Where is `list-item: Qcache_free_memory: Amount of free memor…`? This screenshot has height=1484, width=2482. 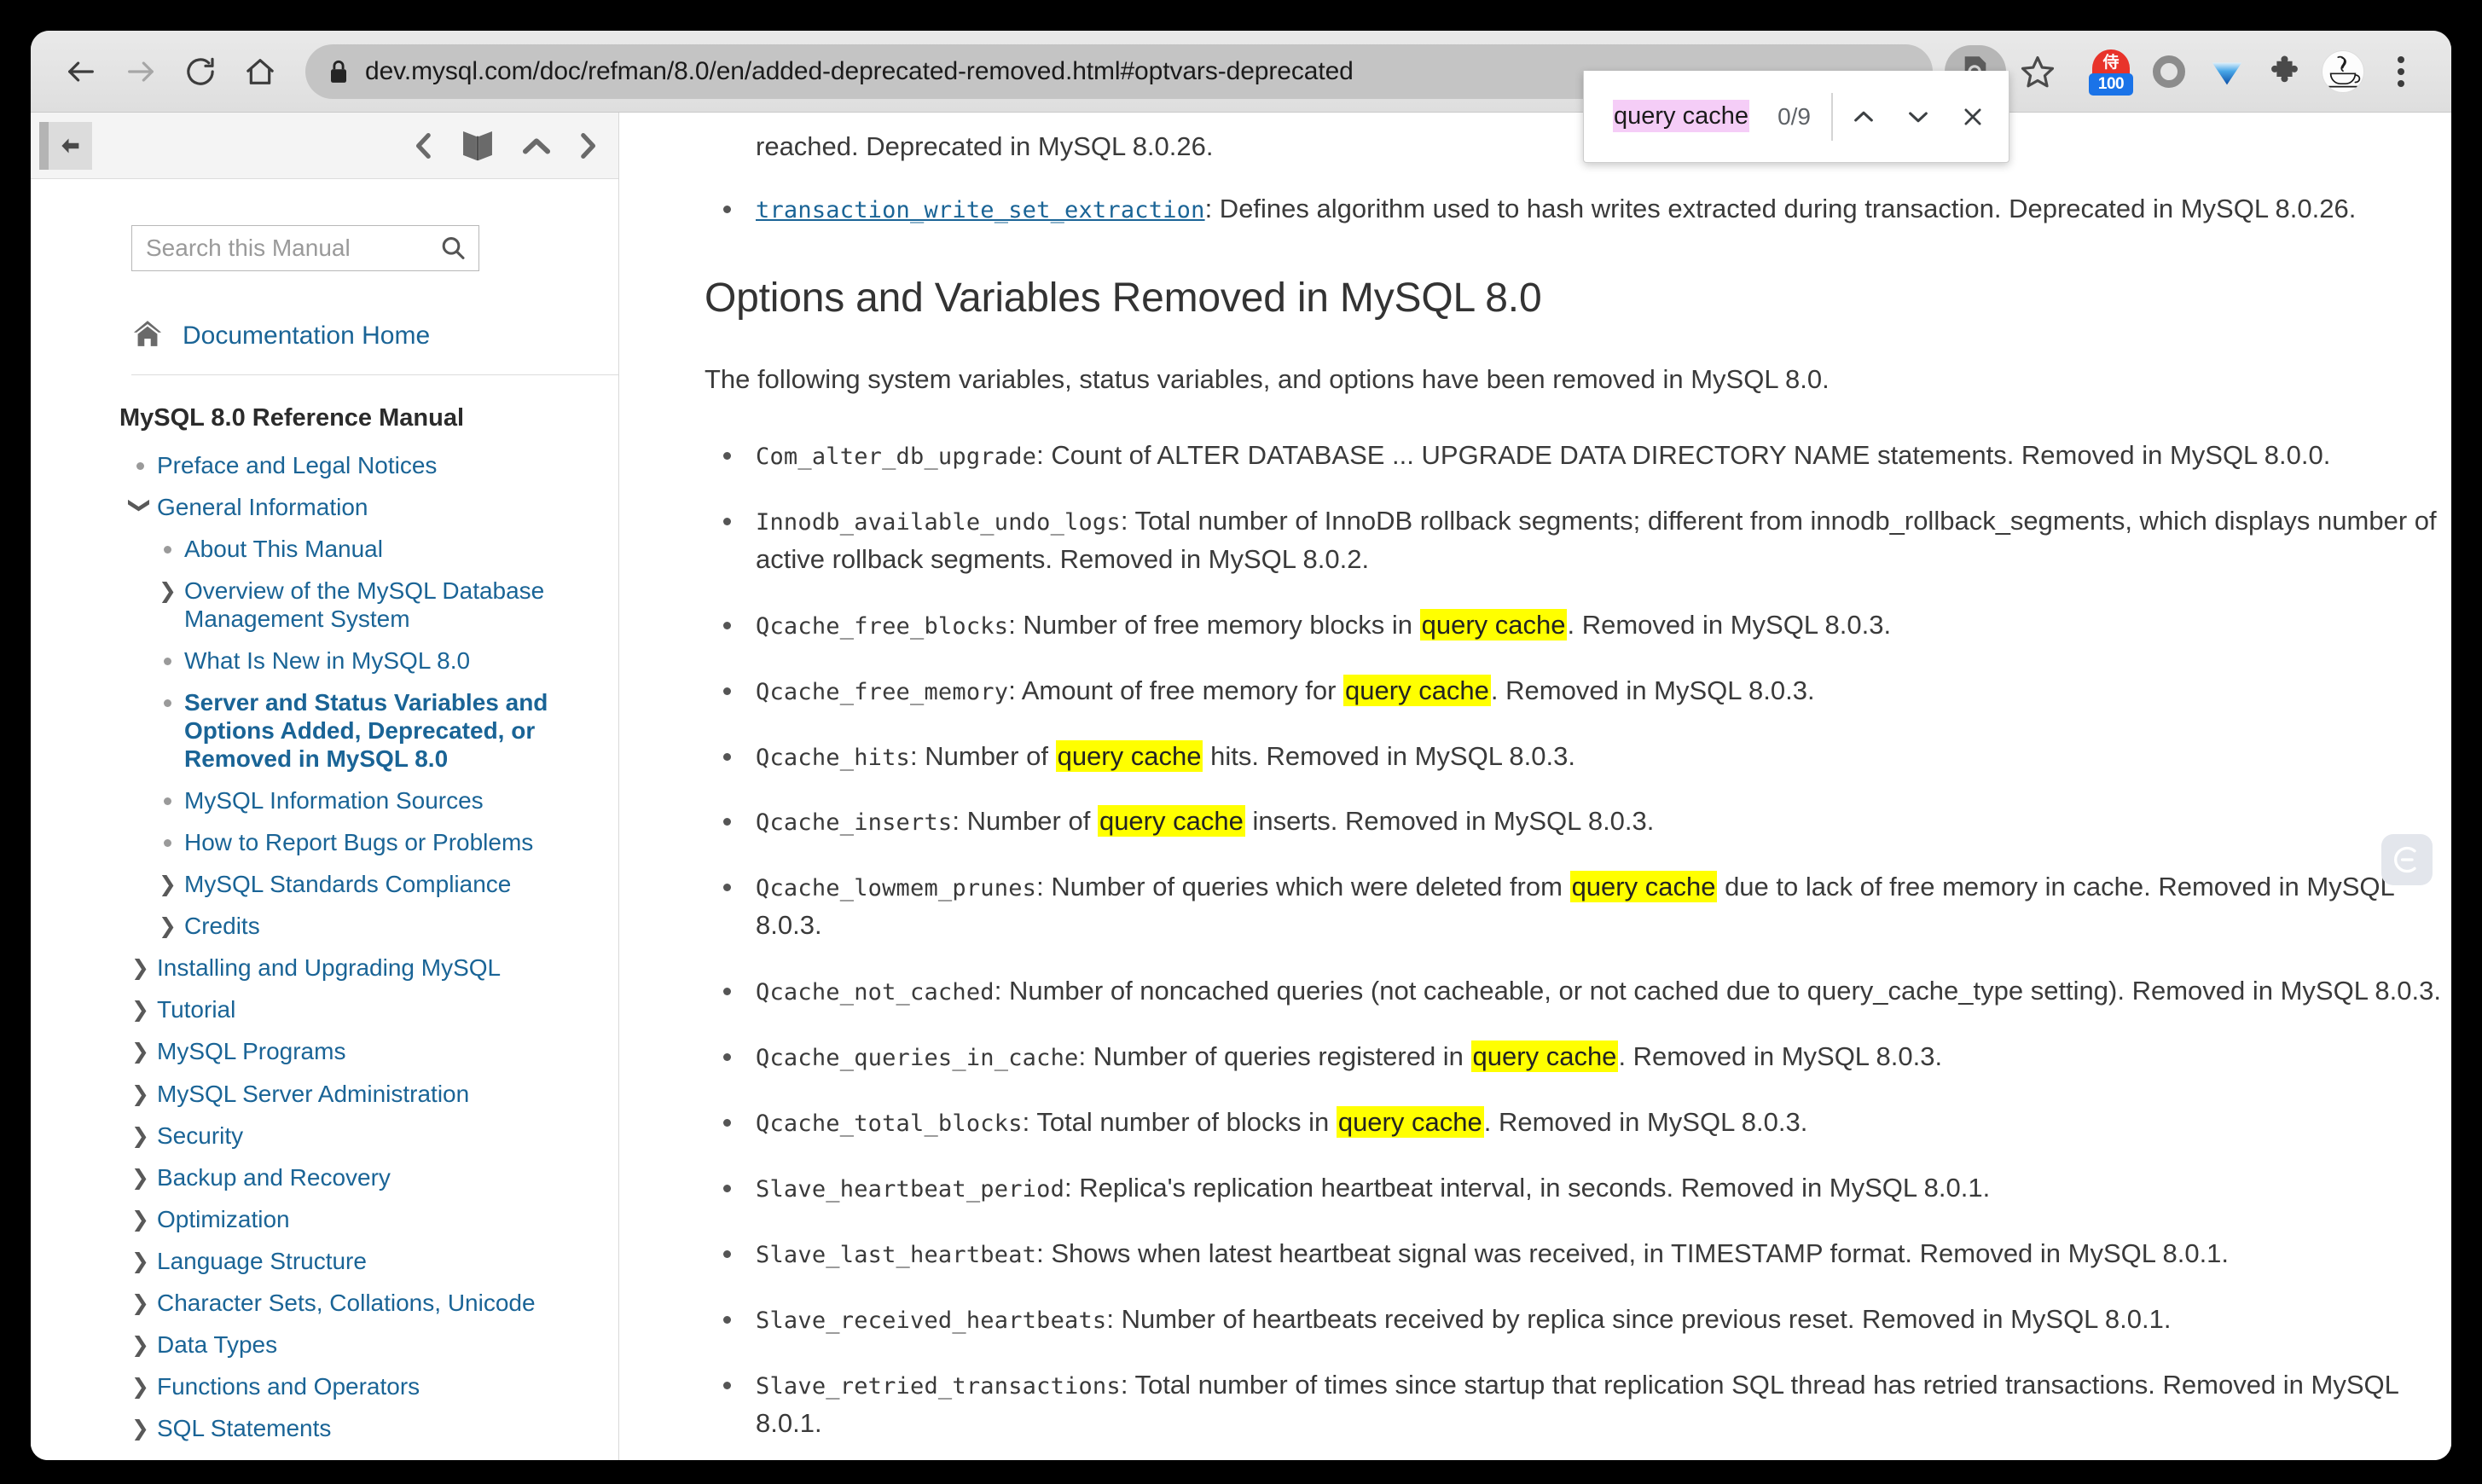 list-item: Qcache_free_memory: Amount of free memor… is located at coordinates (1578, 691).